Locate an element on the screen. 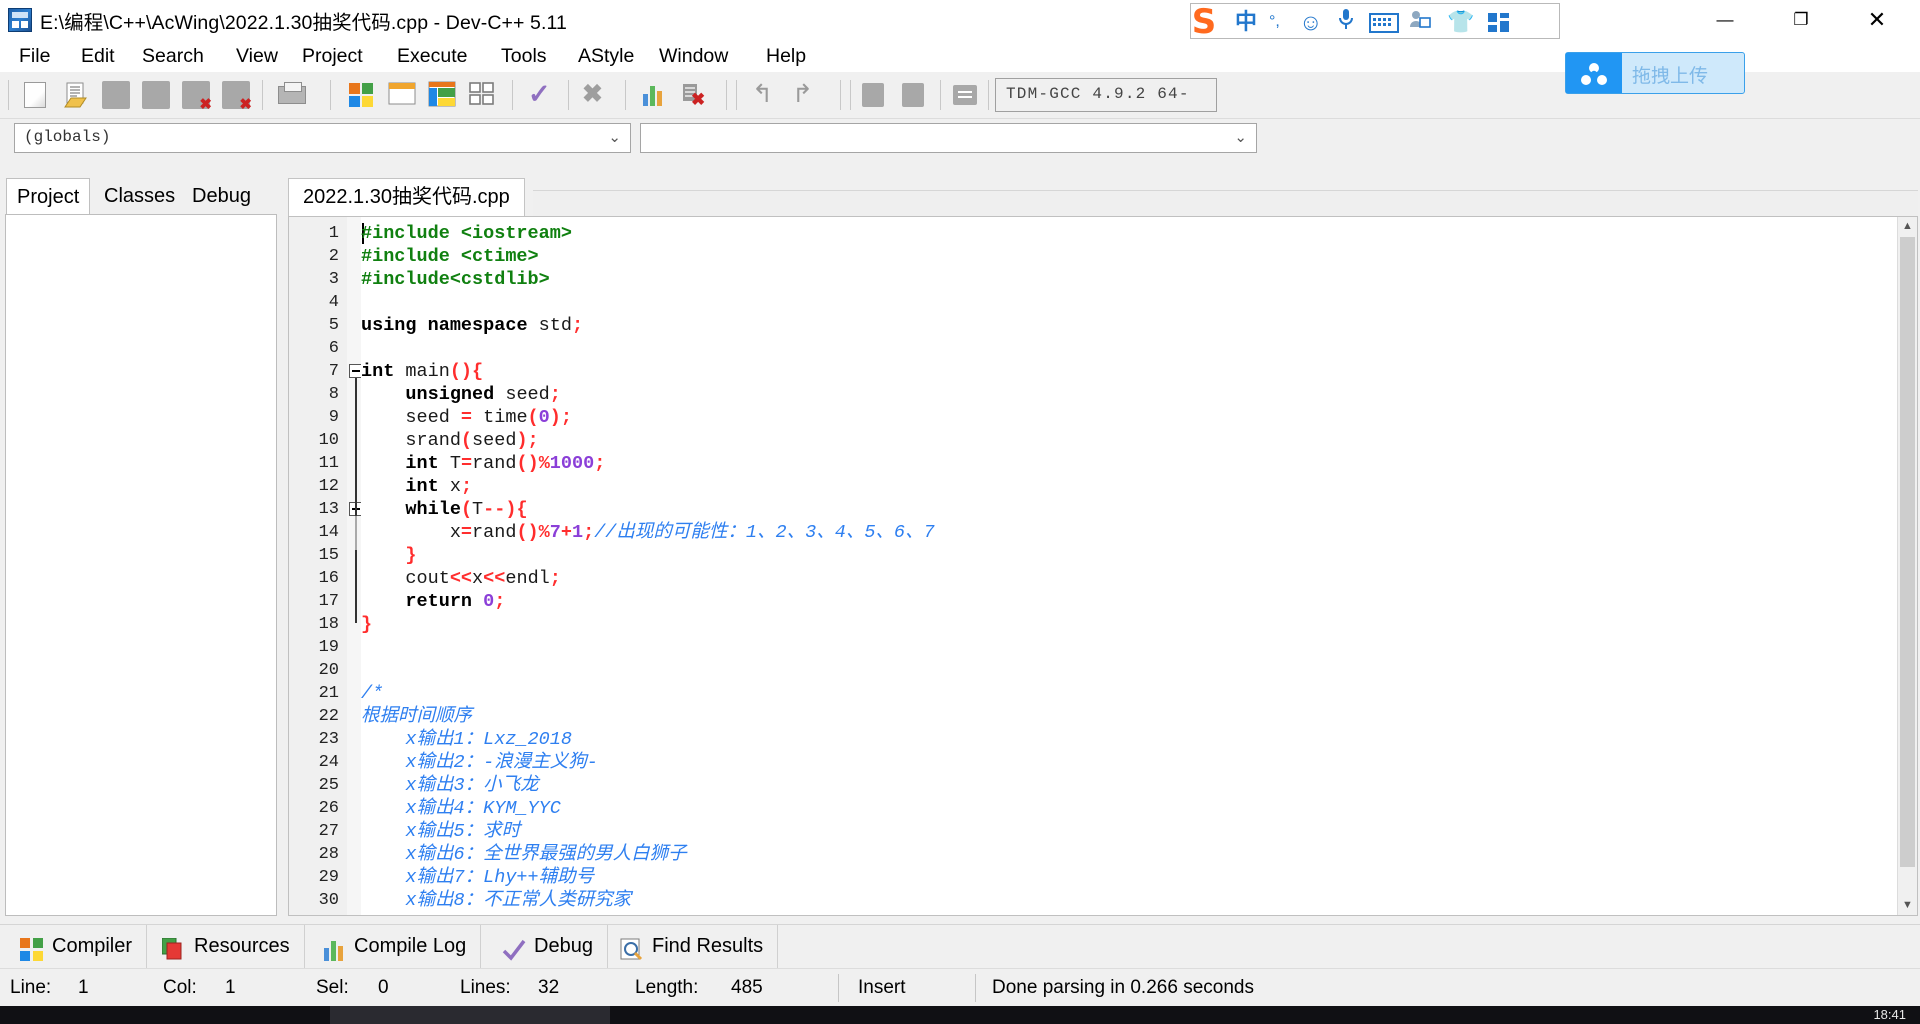  code-token: while is located at coordinates (433, 509).